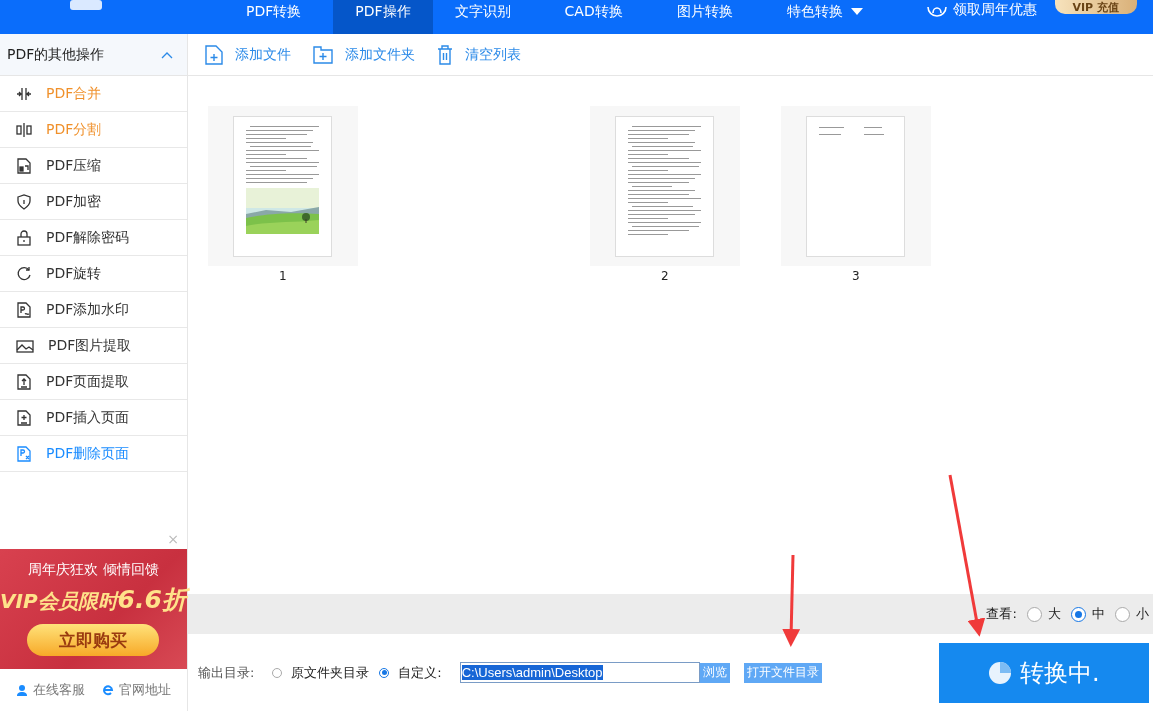  I want to click on merge-icon, so click(24, 93).